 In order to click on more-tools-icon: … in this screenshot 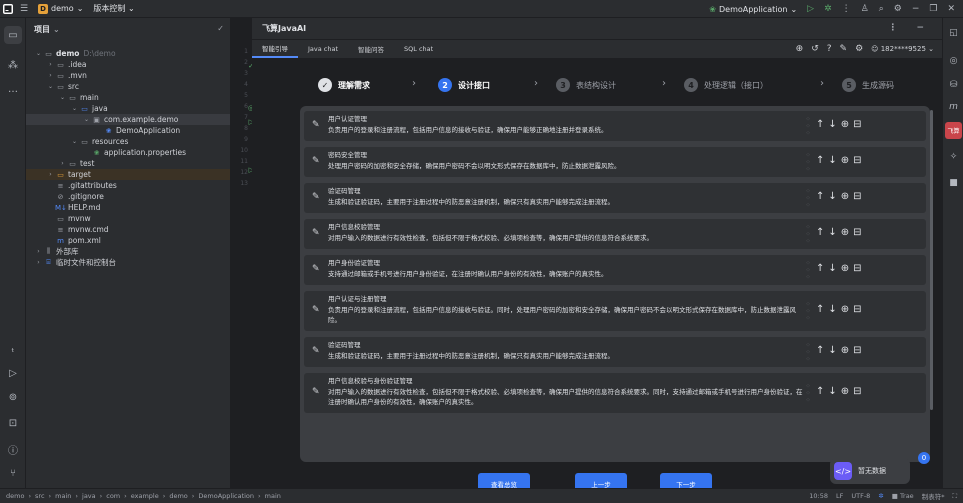, I will do `click(13, 89)`.